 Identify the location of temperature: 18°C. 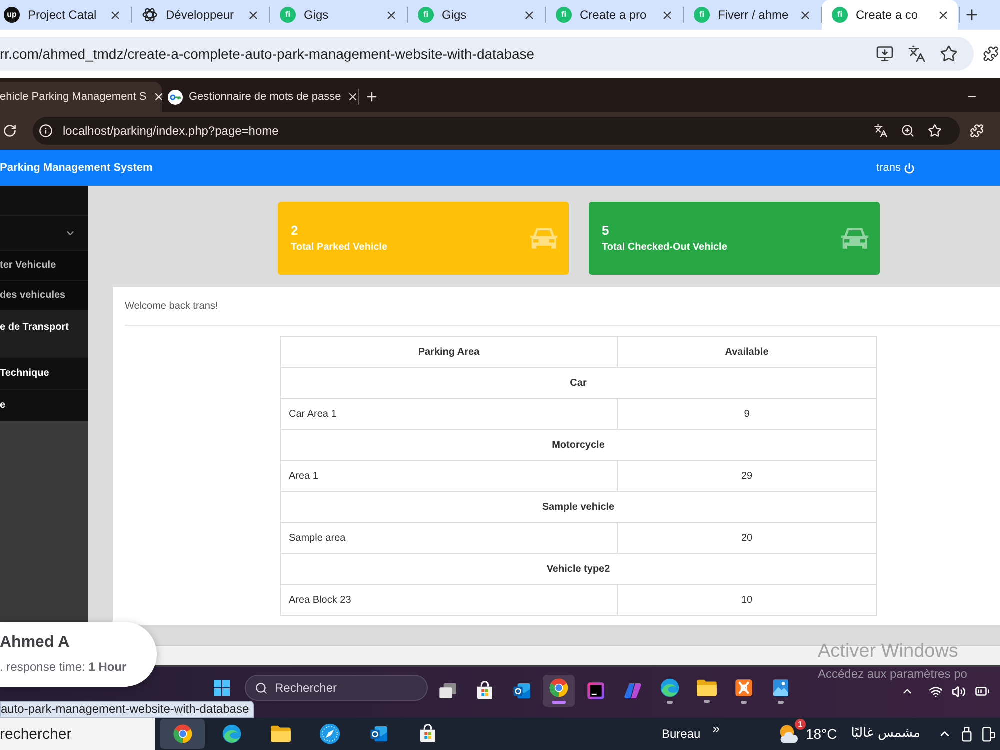
(822, 734).